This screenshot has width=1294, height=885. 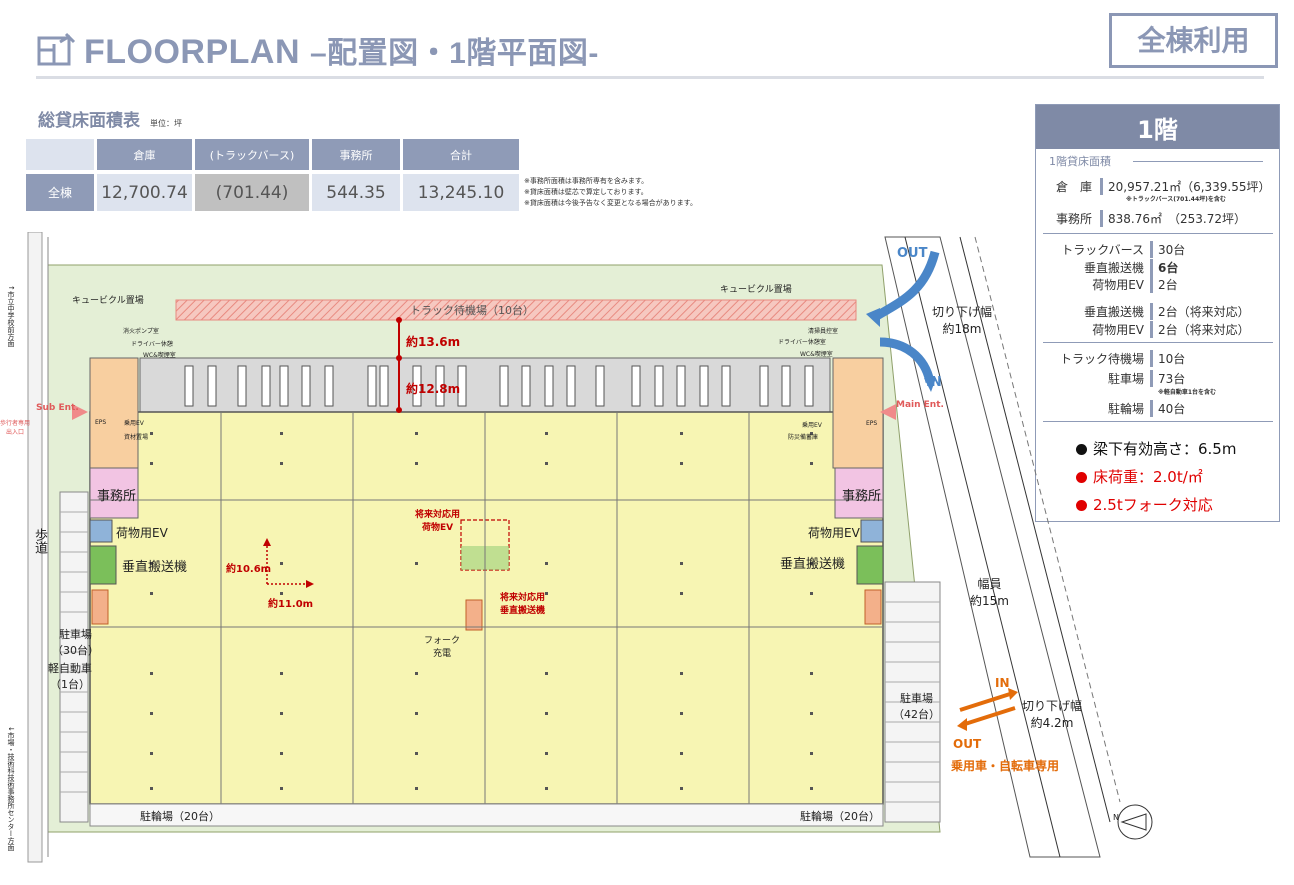 I want to click on ev-right-label: 荷物用EV, so click(x=834, y=533).